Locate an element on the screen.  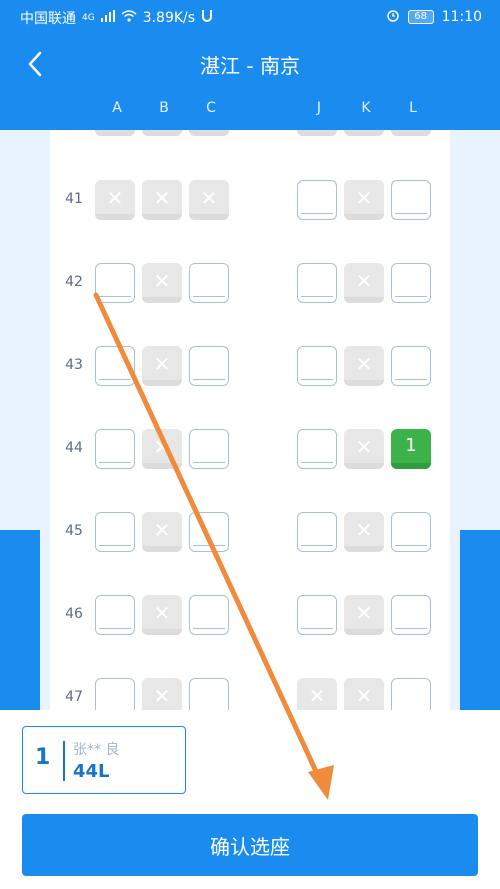
seat-47-j: ✕ is located at coordinates (317, 694).